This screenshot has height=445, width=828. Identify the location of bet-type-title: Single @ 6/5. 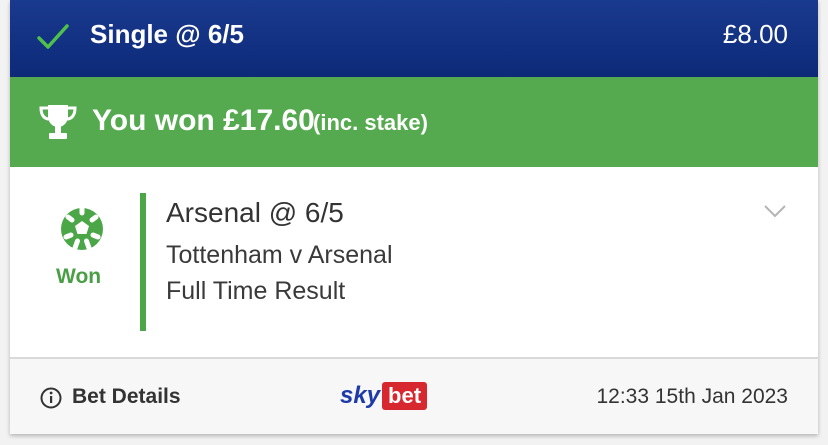
(167, 34).